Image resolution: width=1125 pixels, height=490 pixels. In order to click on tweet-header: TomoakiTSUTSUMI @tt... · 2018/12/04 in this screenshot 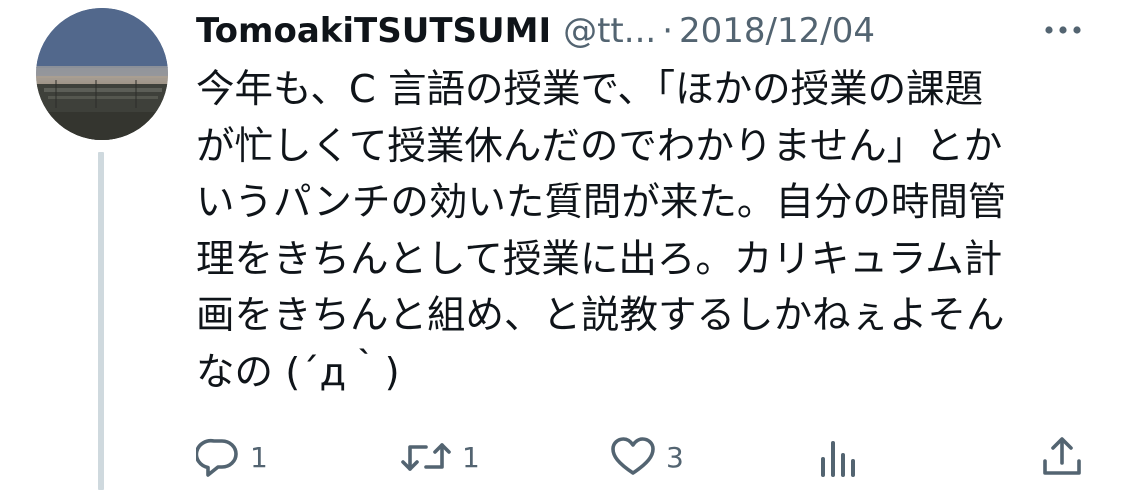, I will do `click(535, 31)`.